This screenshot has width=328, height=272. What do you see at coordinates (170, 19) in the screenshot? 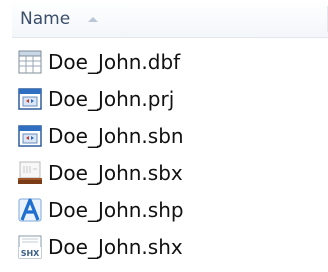
I see `name-column-header: Name` at bounding box center [170, 19].